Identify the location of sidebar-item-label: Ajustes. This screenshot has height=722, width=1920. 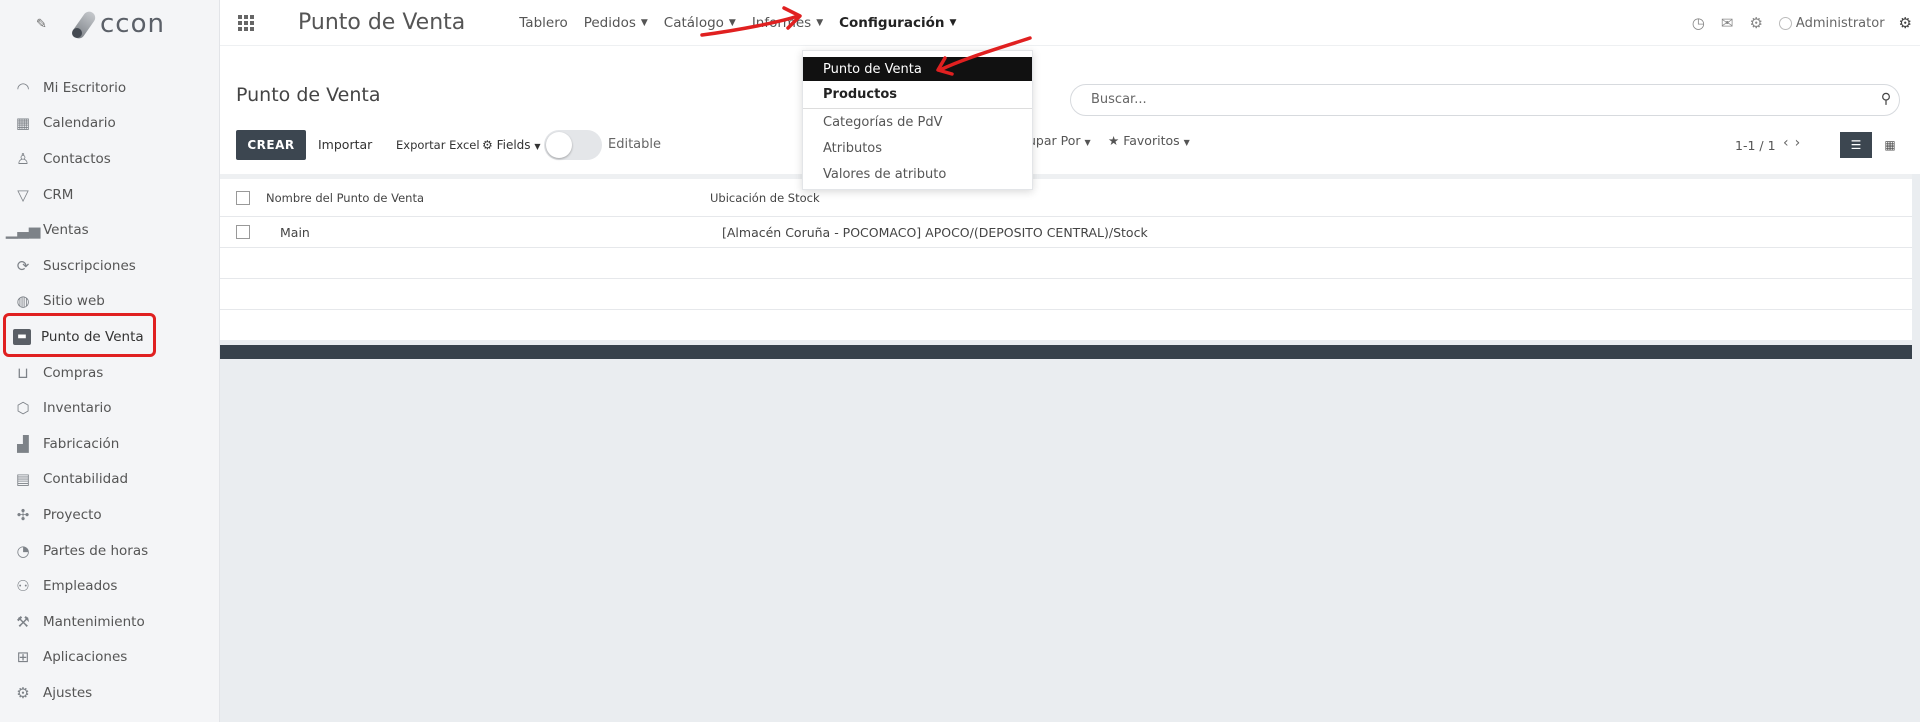
(68, 692).